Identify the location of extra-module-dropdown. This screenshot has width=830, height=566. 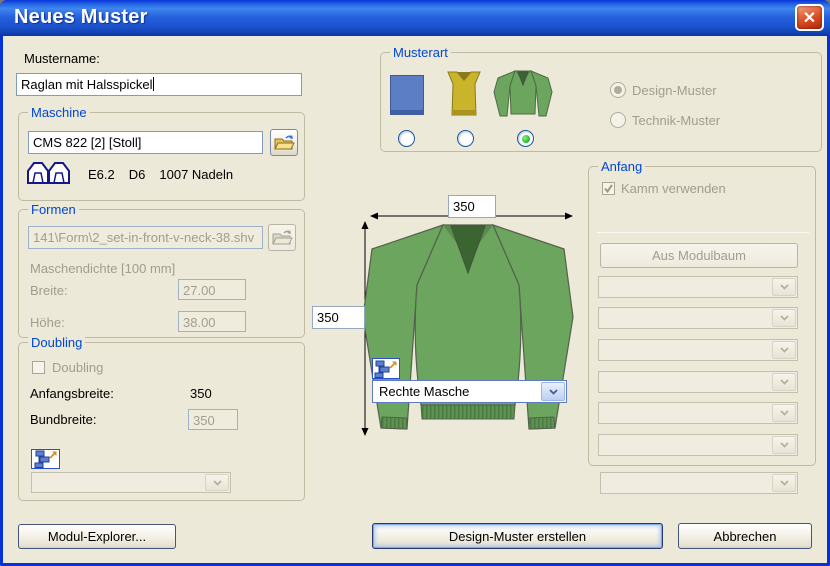
(699, 483).